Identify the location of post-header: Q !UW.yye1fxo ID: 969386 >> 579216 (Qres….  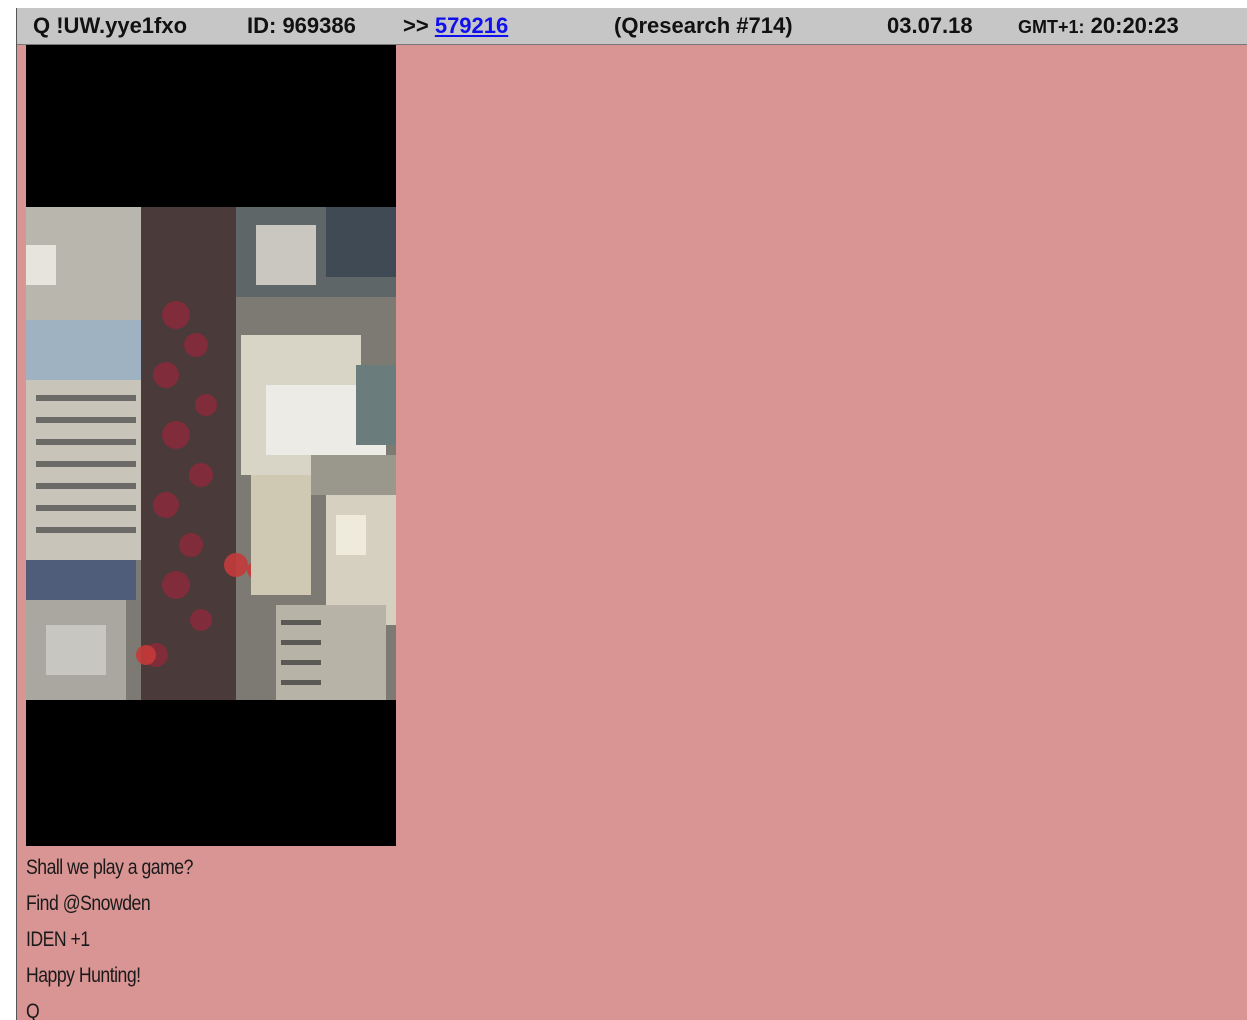
(632, 26).